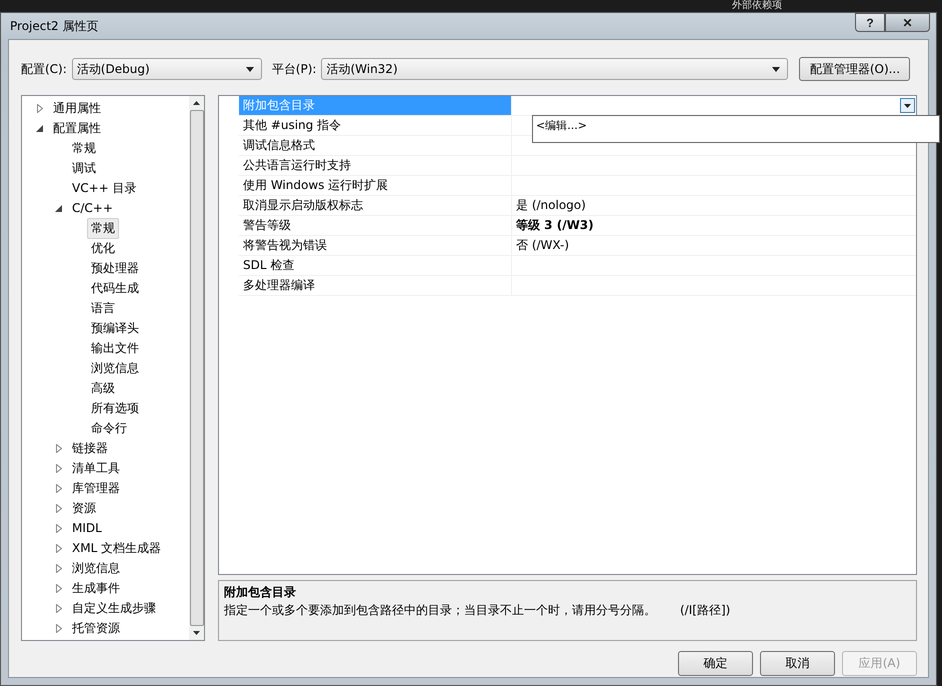  What do you see at coordinates (104, 188) in the screenshot?
I see `tree-item: VC++ 目录` at bounding box center [104, 188].